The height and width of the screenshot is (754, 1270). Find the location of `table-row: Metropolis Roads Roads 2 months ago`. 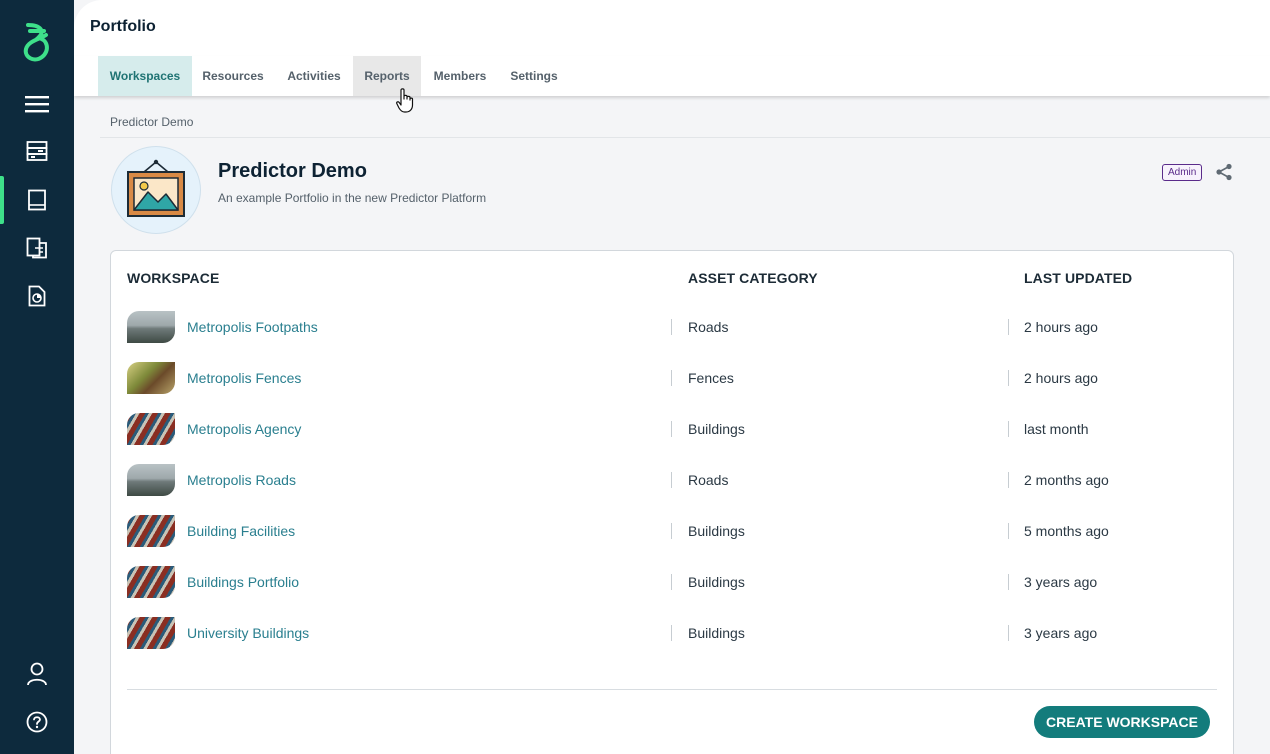

table-row: Metropolis Roads Roads 2 months ago is located at coordinates (672, 480).